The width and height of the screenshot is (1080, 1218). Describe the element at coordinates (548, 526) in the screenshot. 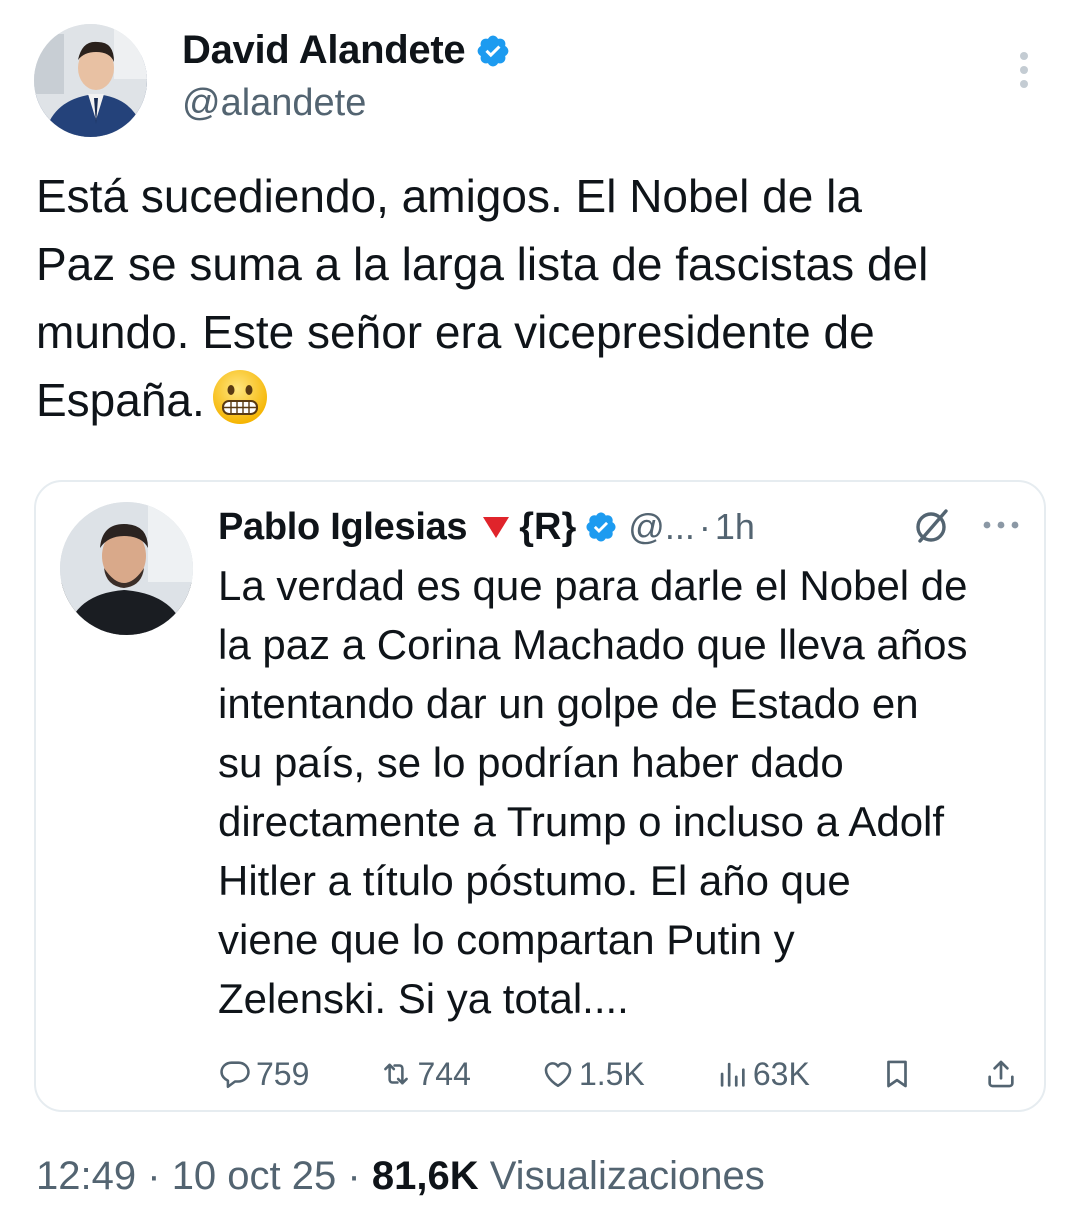

I see `quoted-author-name-suffix: {R}` at that location.